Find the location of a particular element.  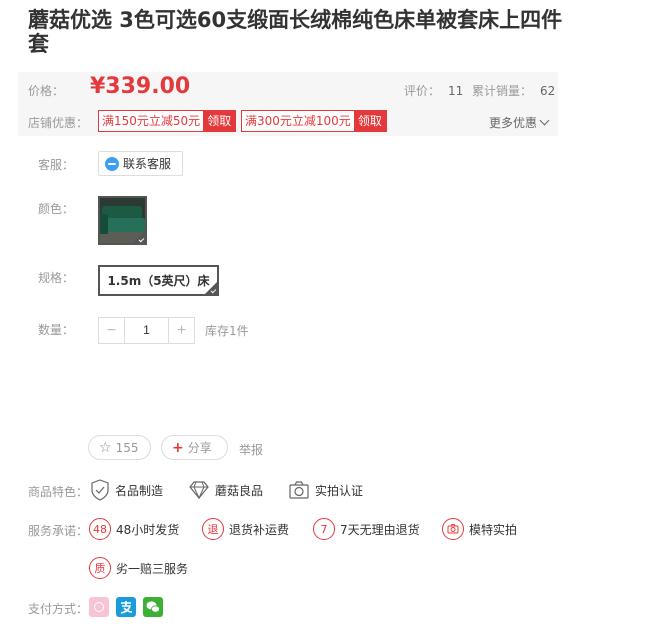

quality-icon: 质 is located at coordinates (100, 568).